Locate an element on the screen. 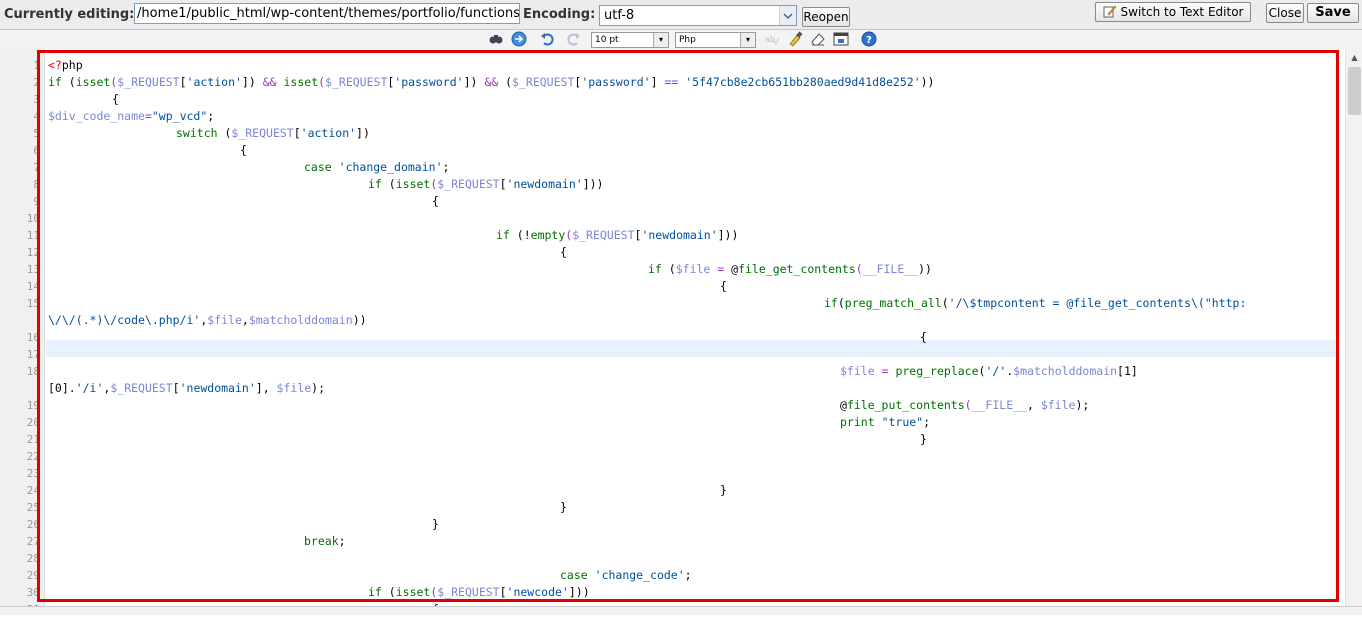 The width and height of the screenshot is (1362, 618). goto-icon is located at coordinates (519, 39).